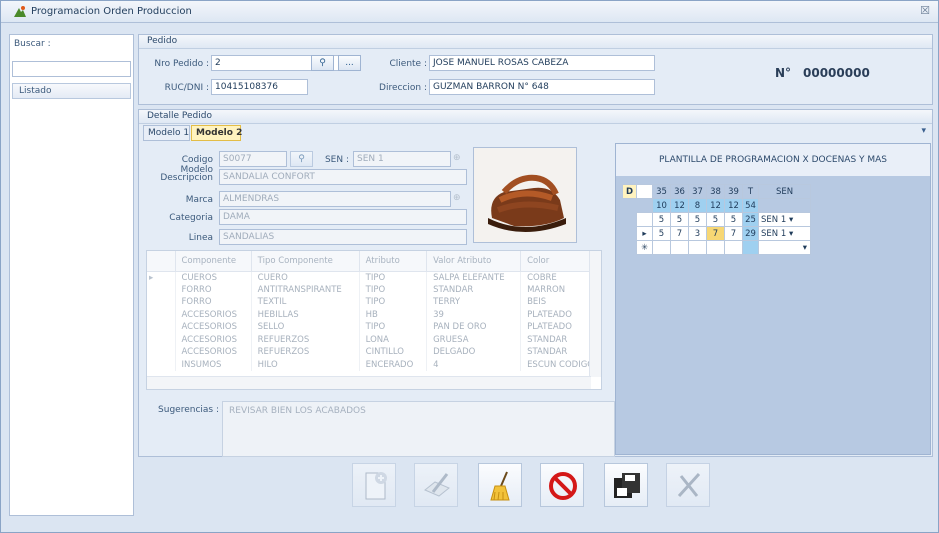 The image size is (939, 533). Describe the element at coordinates (679, 233) in the screenshot. I see `row2-36: 7` at that location.